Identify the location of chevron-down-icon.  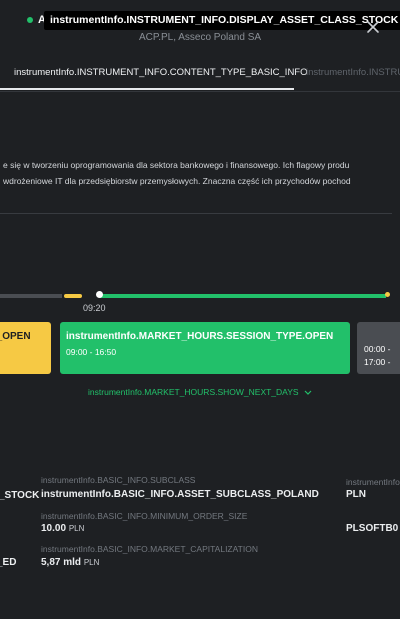
(308, 392).